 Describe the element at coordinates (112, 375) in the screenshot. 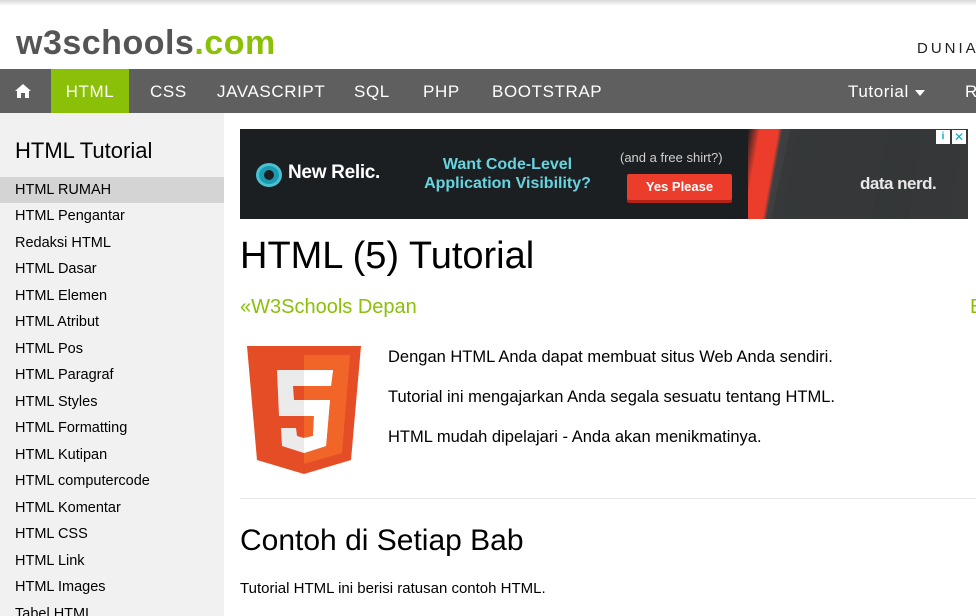

I see `sidebar-item-html-paragraf: HTML Paragraf` at that location.